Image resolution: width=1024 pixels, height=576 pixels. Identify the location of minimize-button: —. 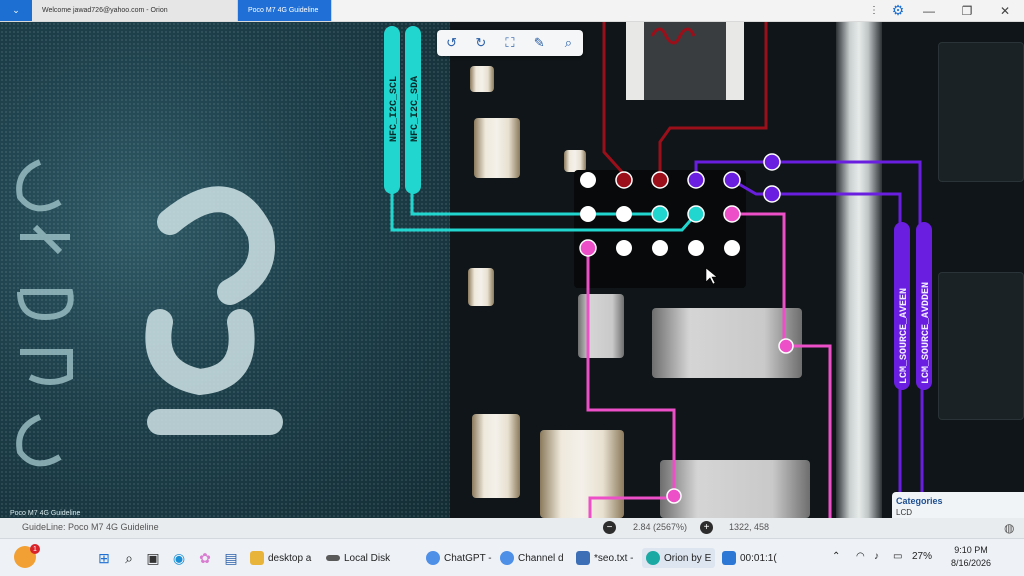
(929, 10).